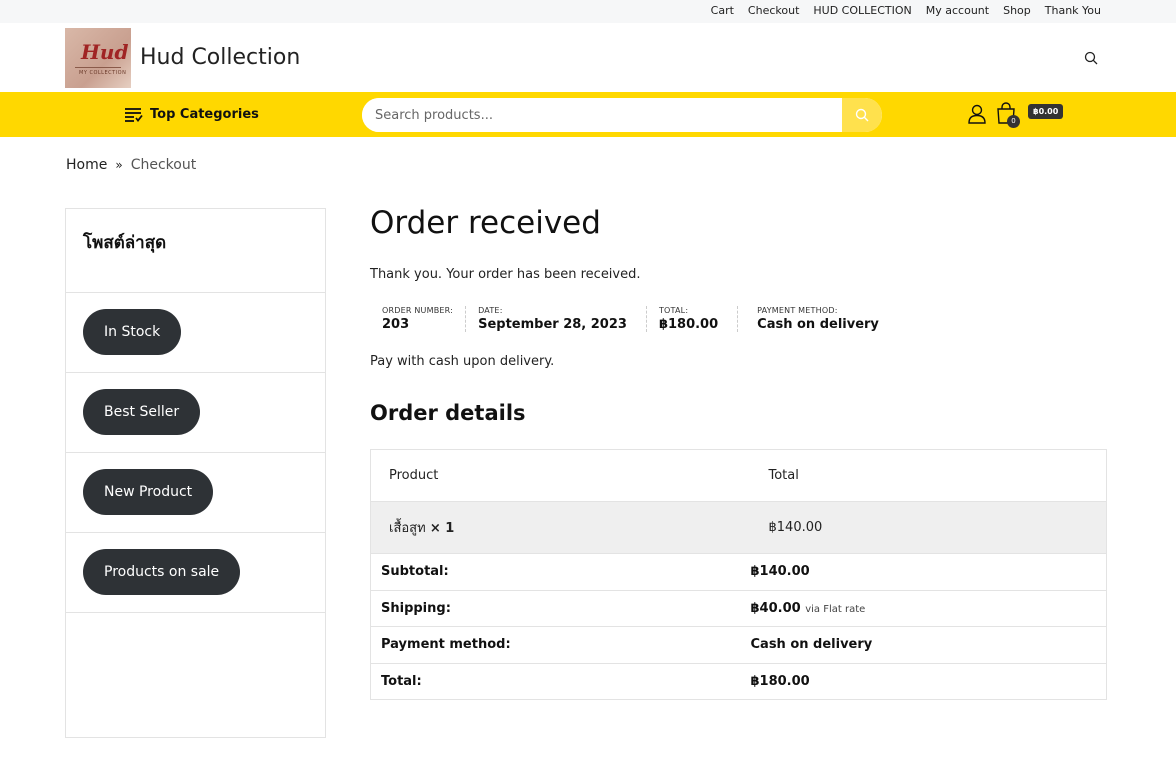 The height and width of the screenshot is (768, 1176). Describe the element at coordinates (722, 10) in the screenshot. I see `top-link-cart: Cart` at that location.